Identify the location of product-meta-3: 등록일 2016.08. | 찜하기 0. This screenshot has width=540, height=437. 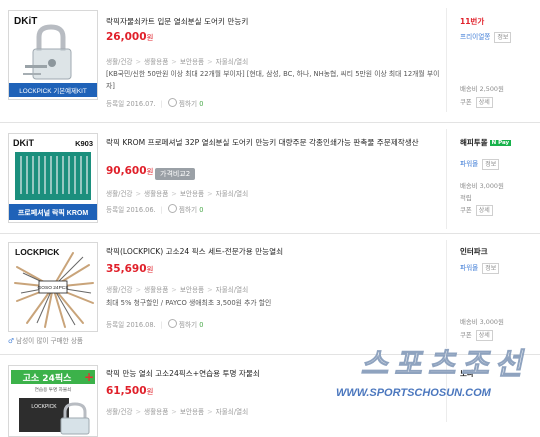
(155, 324).